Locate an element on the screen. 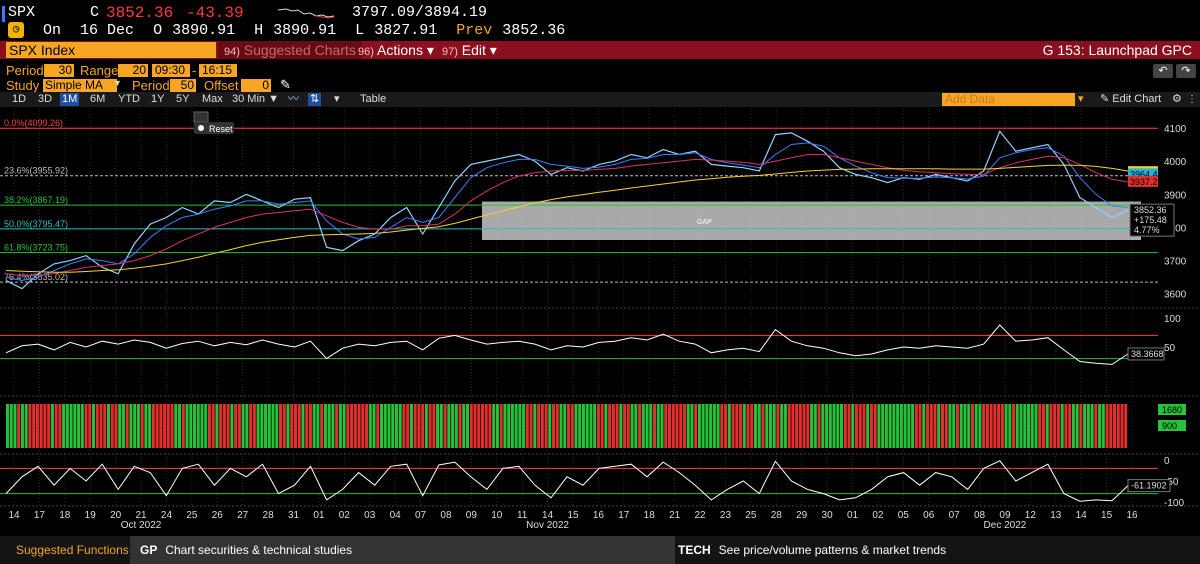 This screenshot has height=564, width=1200. last-price-tag-line: 3852.36 is located at coordinates (1150, 210).